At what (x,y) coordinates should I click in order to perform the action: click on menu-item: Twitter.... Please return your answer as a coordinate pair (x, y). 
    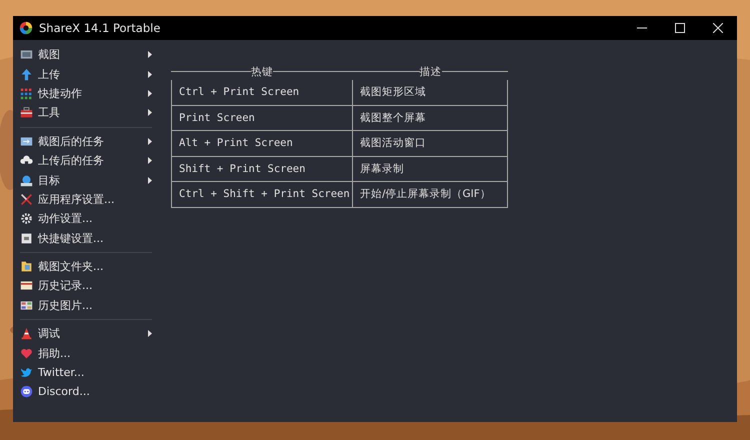
    Looking at the image, I should click on (84, 372).